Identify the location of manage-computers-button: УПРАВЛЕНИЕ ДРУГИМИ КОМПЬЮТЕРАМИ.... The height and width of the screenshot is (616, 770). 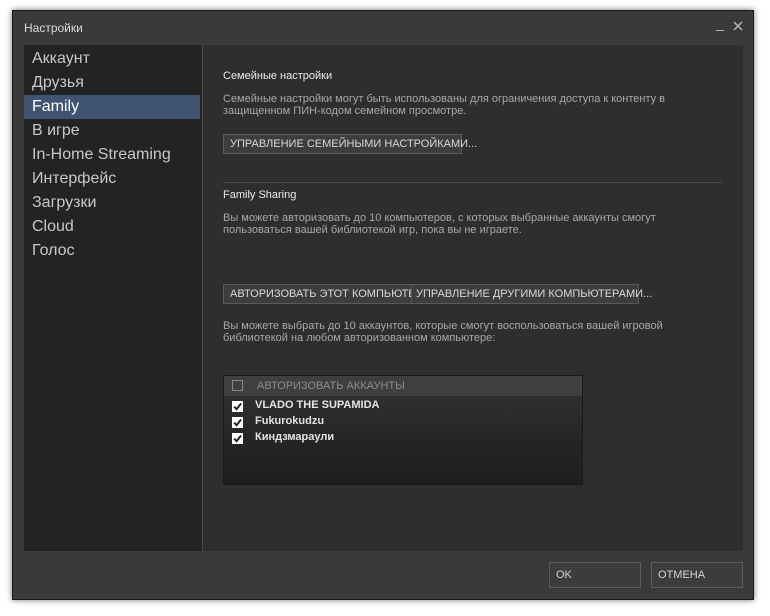
(531, 294).